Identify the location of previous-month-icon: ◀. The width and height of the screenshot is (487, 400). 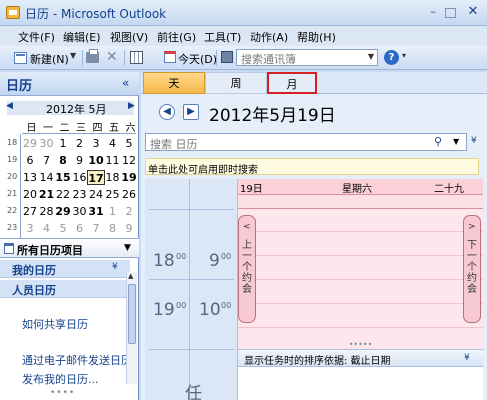
(9, 106).